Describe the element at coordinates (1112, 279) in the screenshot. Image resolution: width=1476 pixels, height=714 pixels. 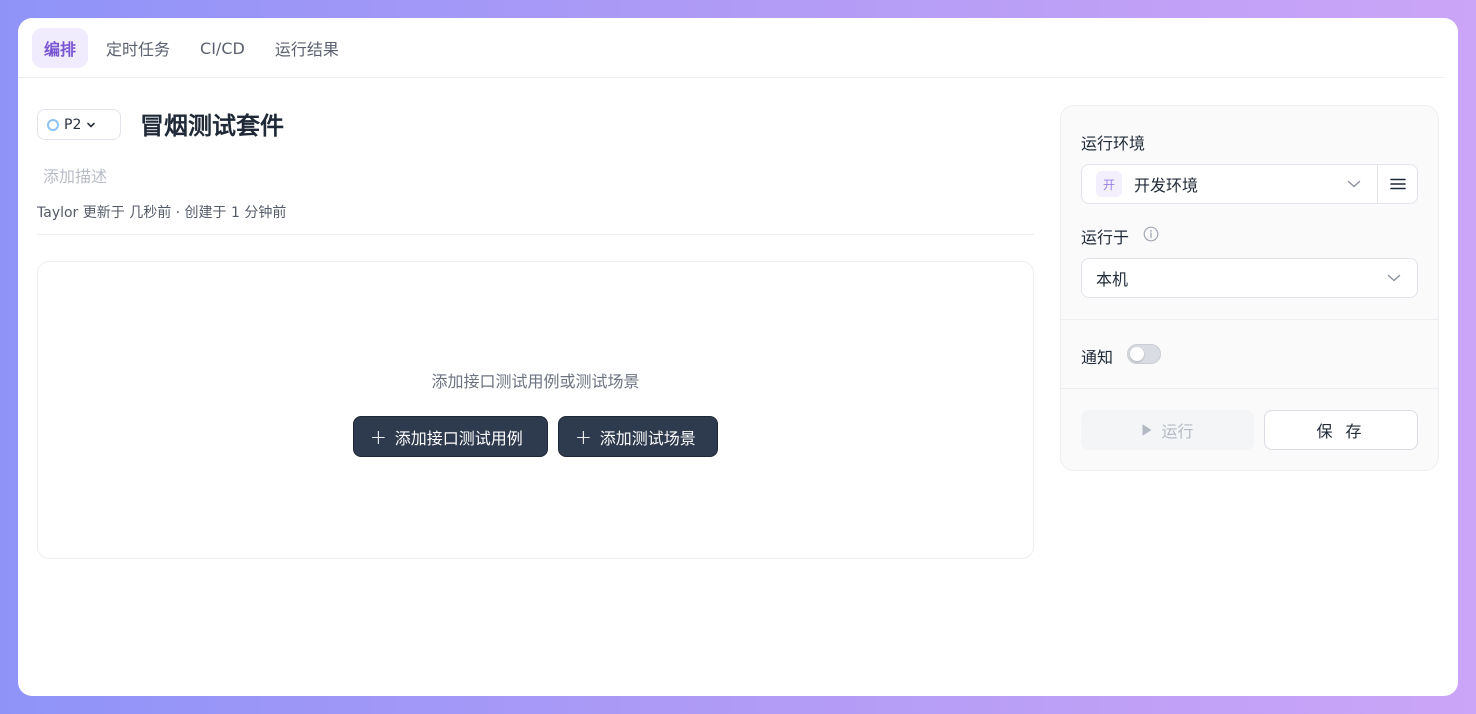
I see `run-on-value: 本机` at that location.